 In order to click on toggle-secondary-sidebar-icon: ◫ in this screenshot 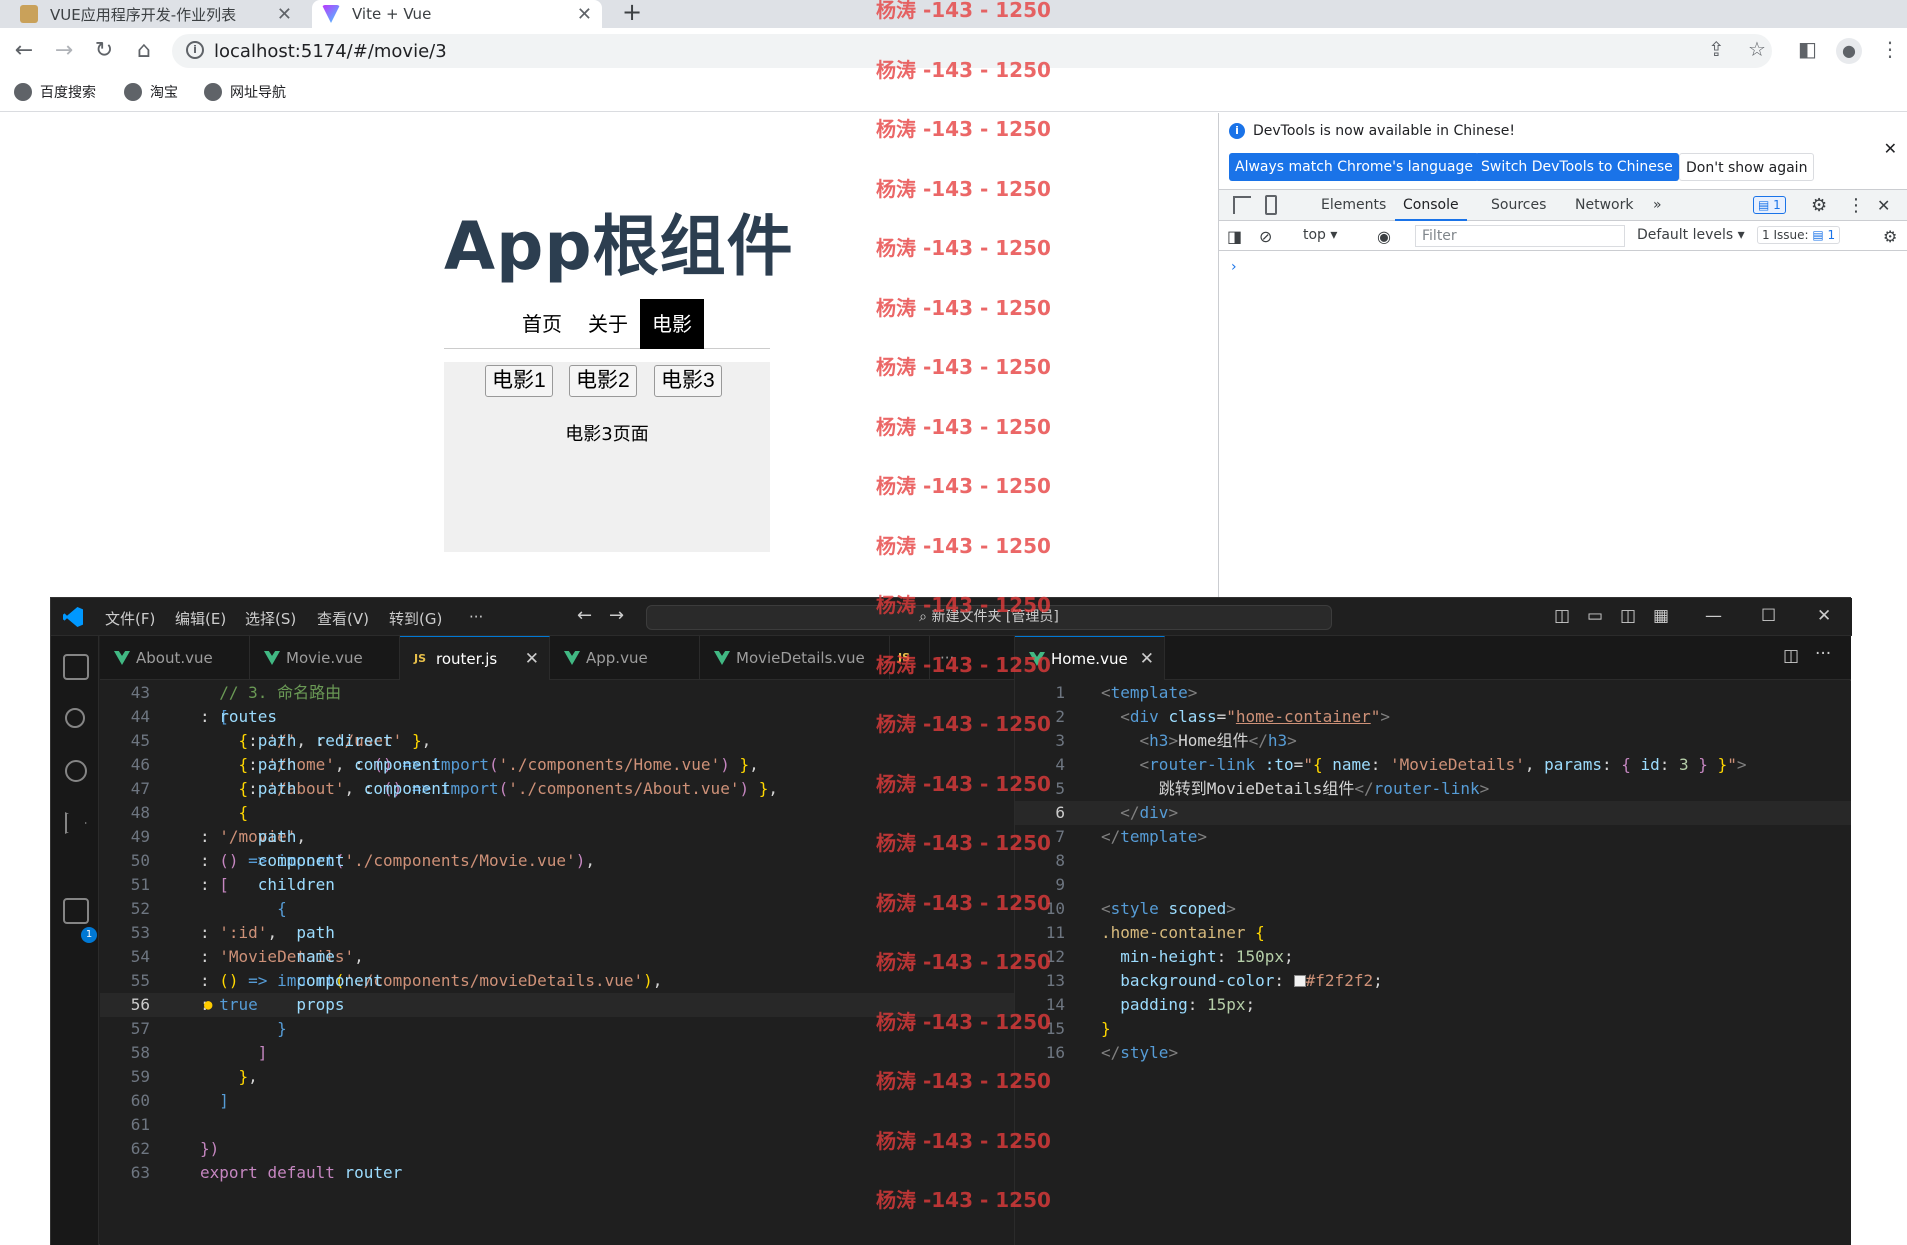, I will do `click(1628, 616)`.